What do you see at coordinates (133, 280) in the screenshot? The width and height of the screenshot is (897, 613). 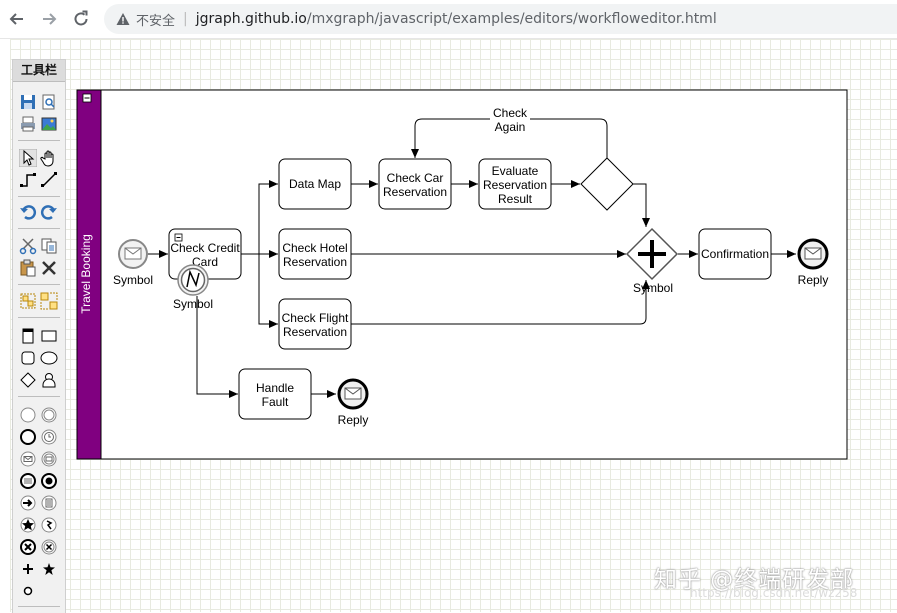 I see `start-event-label: Symbol` at bounding box center [133, 280].